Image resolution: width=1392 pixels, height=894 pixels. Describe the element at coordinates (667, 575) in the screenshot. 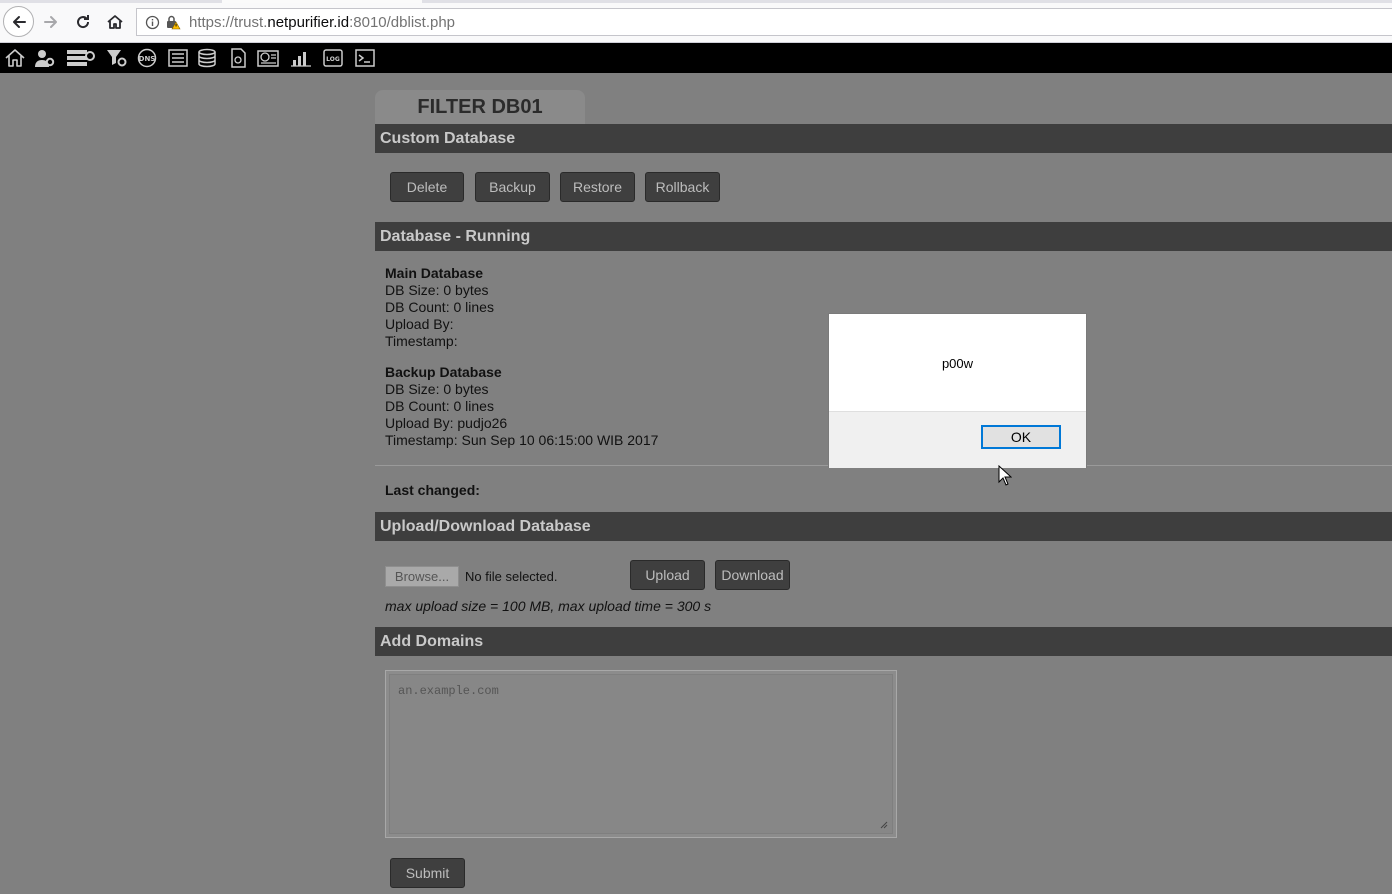

I see `upload-button: Upload` at that location.